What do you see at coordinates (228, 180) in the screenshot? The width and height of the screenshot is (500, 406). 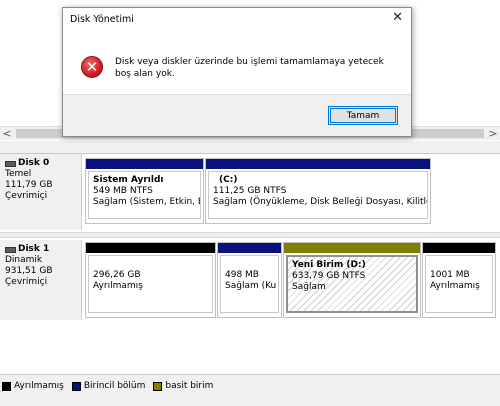 I see `partition-title: (C:)` at bounding box center [228, 180].